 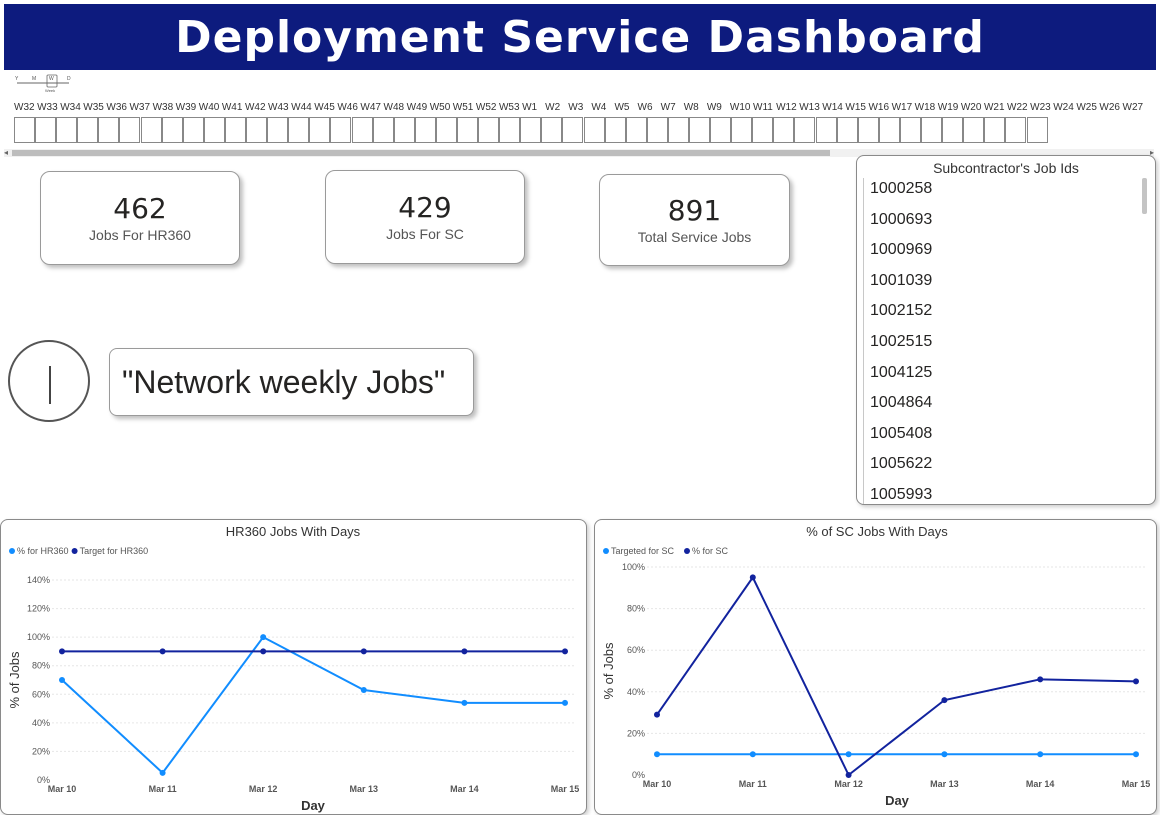 What do you see at coordinates (998, 468) in the screenshot?
I see `job-id-item: 1005622` at bounding box center [998, 468].